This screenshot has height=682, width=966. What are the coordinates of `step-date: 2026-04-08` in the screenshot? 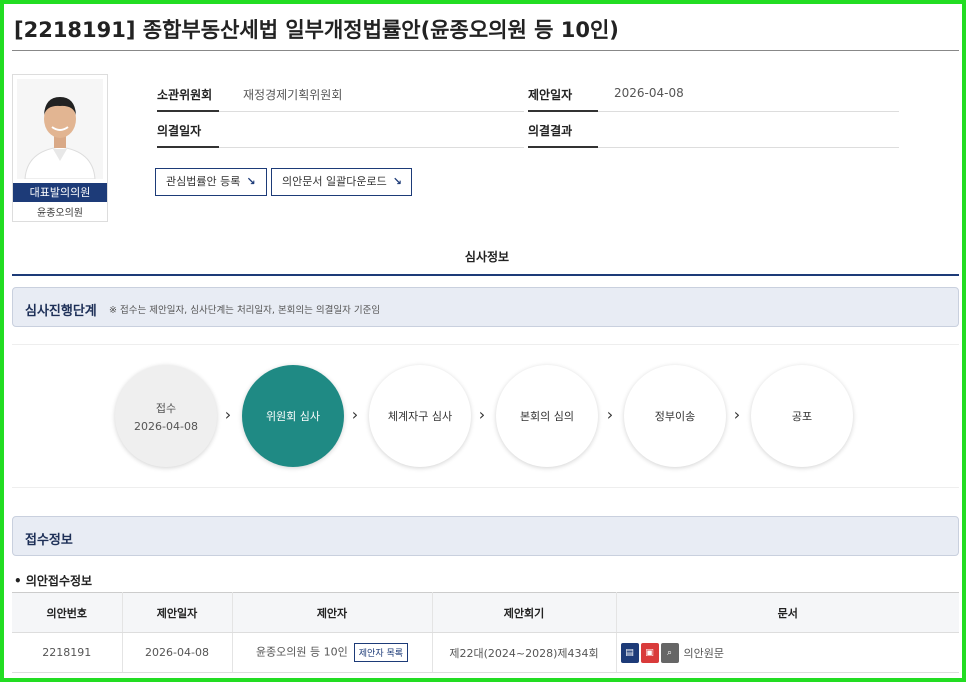 It's located at (166, 426).